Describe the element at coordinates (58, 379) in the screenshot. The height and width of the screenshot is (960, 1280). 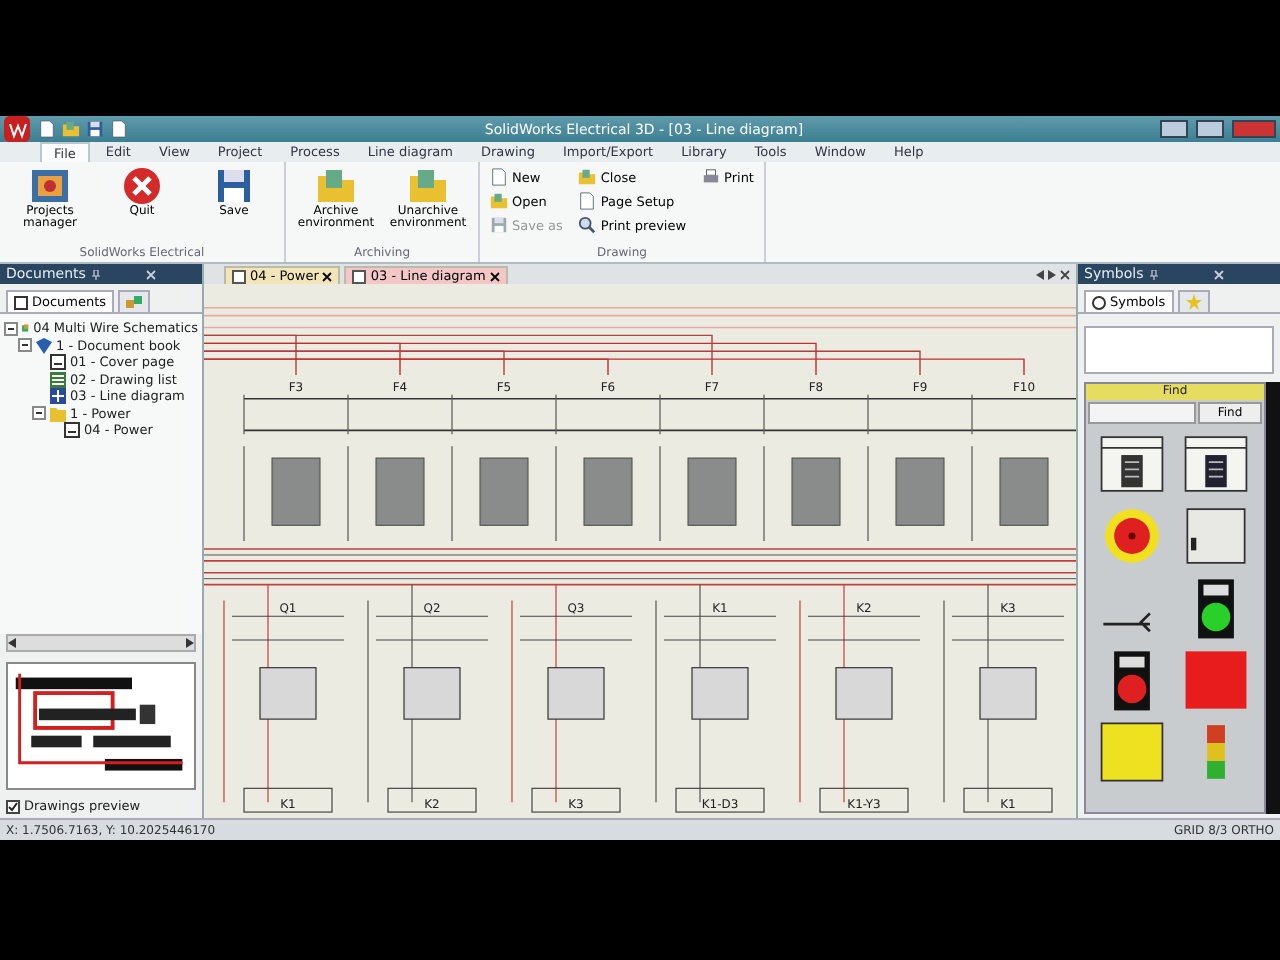
I see `list-icon` at that location.